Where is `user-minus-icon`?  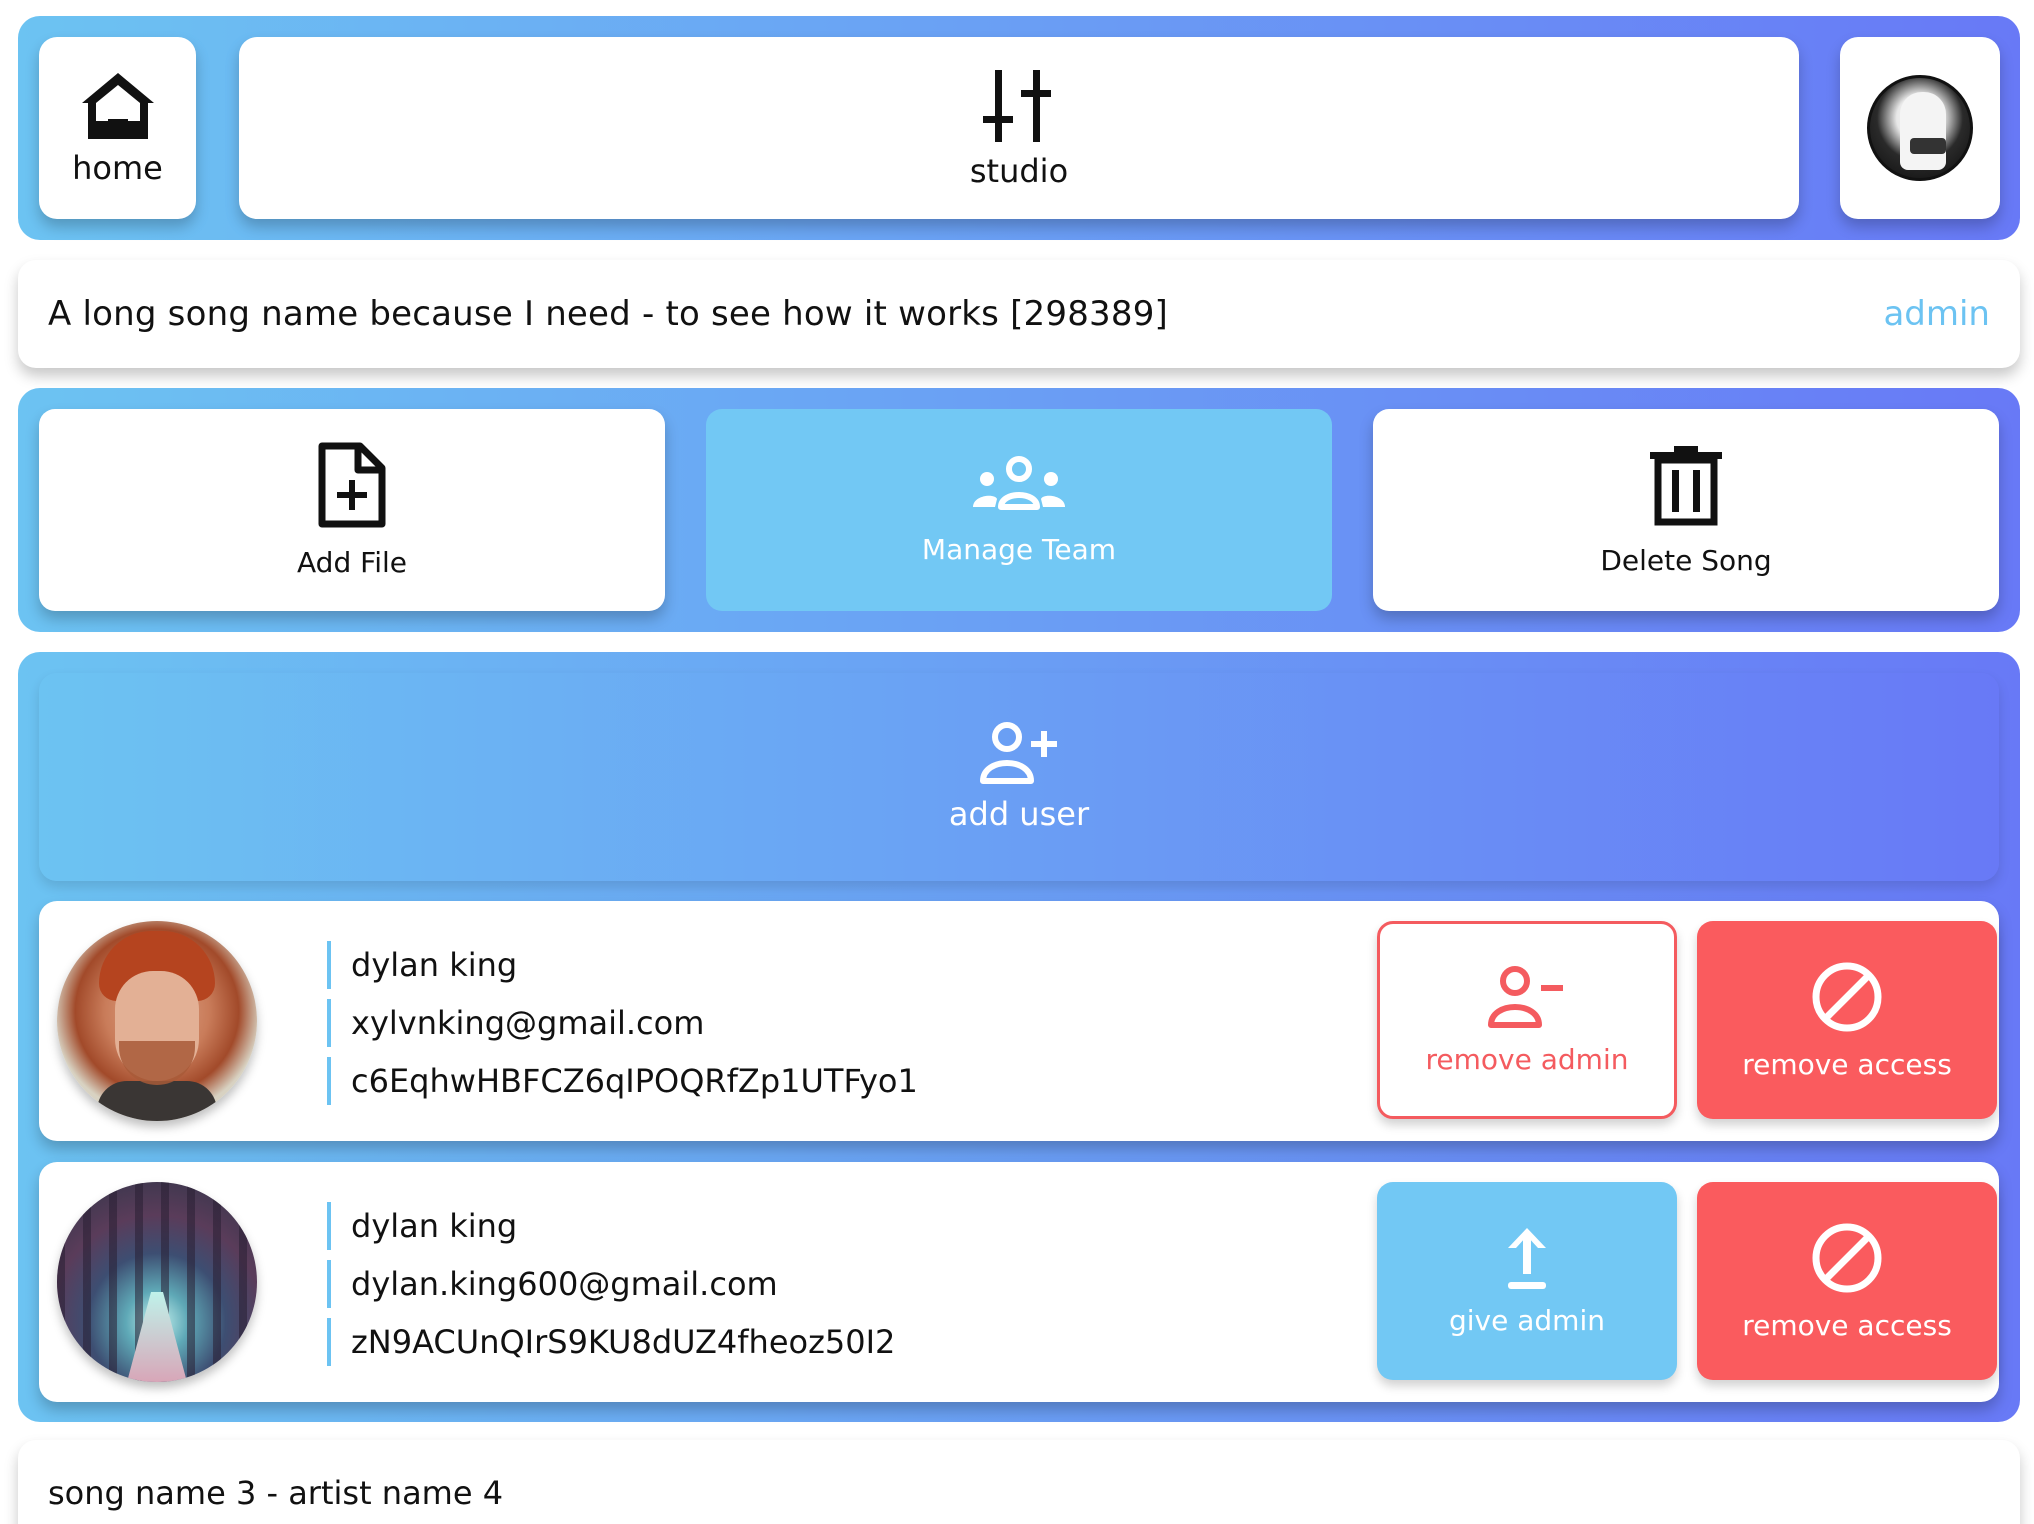
user-minus-icon is located at coordinates (1527, 997).